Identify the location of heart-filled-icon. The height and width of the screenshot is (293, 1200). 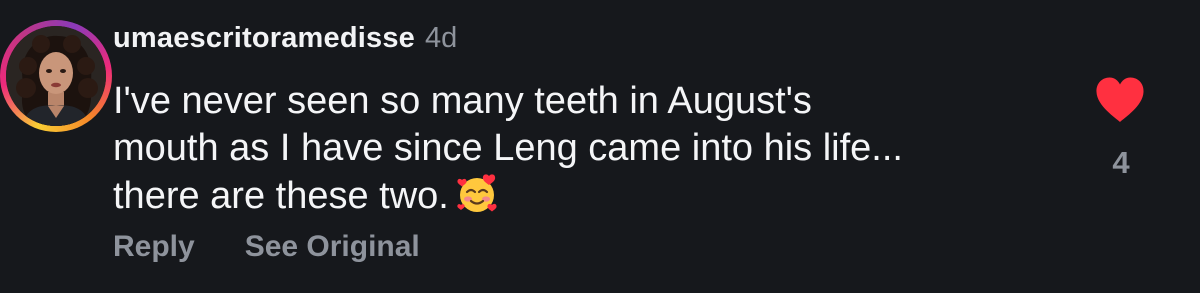
(1120, 99).